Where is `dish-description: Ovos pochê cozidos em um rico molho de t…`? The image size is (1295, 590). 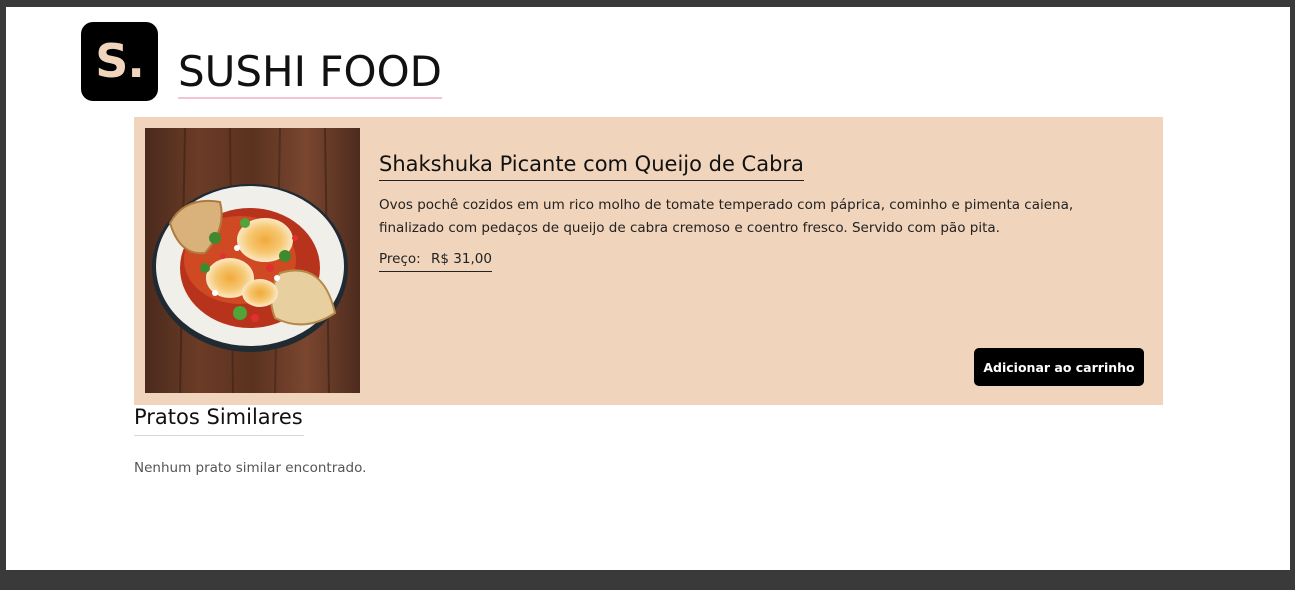 dish-description: Ovos pochê cozidos em um rico molho de t… is located at coordinates (726, 216).